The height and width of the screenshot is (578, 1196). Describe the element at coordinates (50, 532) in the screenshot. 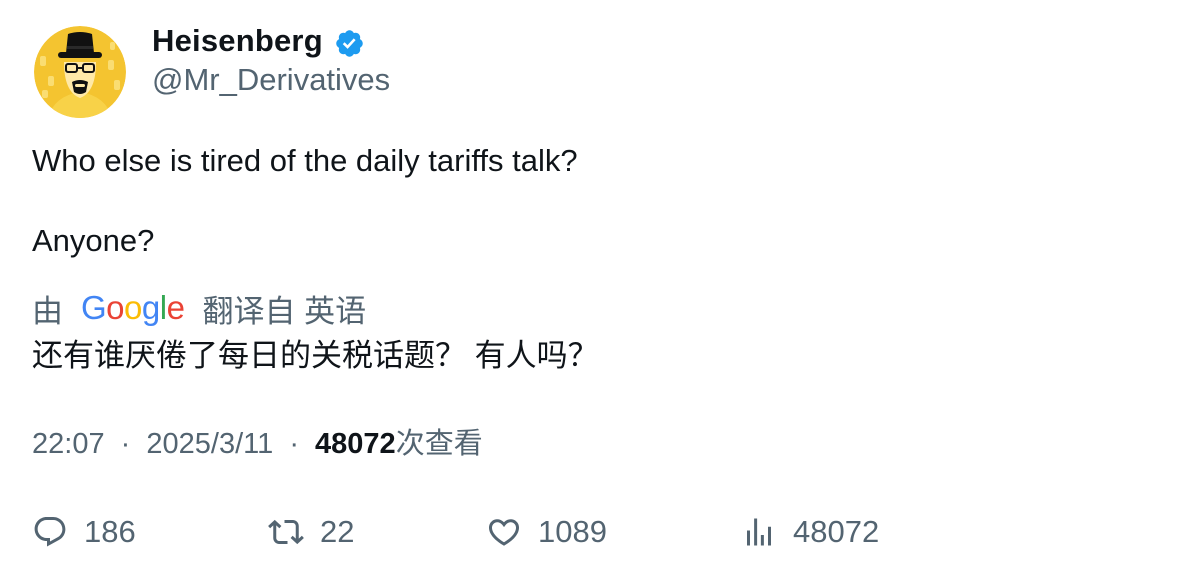

I see `reply-icon` at that location.